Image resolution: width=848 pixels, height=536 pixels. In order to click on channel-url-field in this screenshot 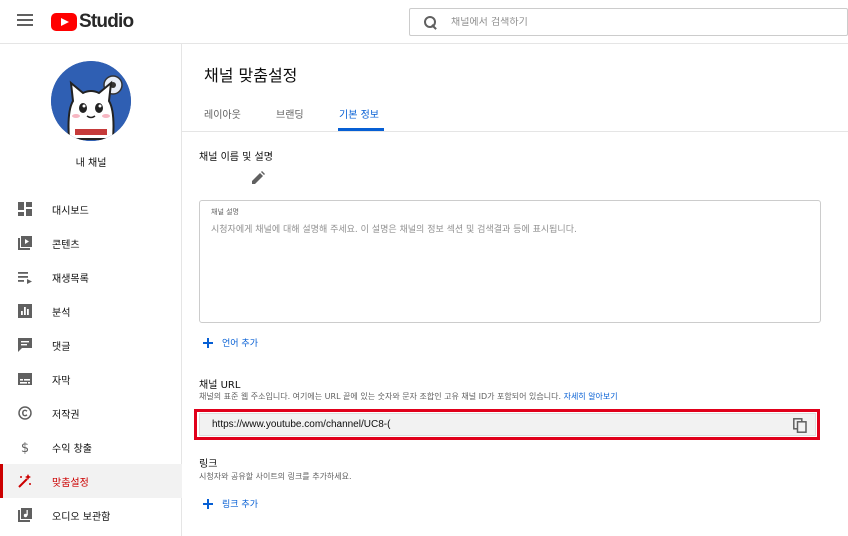, I will do `click(507, 424)`.